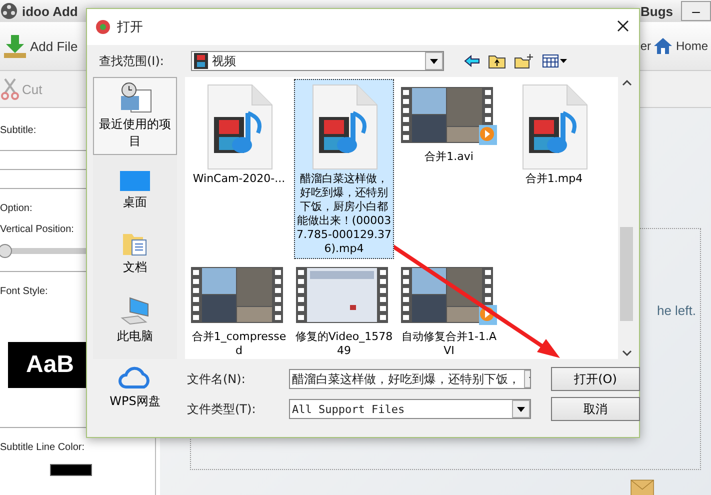 The height and width of the screenshot is (495, 711). Describe the element at coordinates (42, 448) in the screenshot. I see `line-color-label: Subtitle Line Color:` at that location.